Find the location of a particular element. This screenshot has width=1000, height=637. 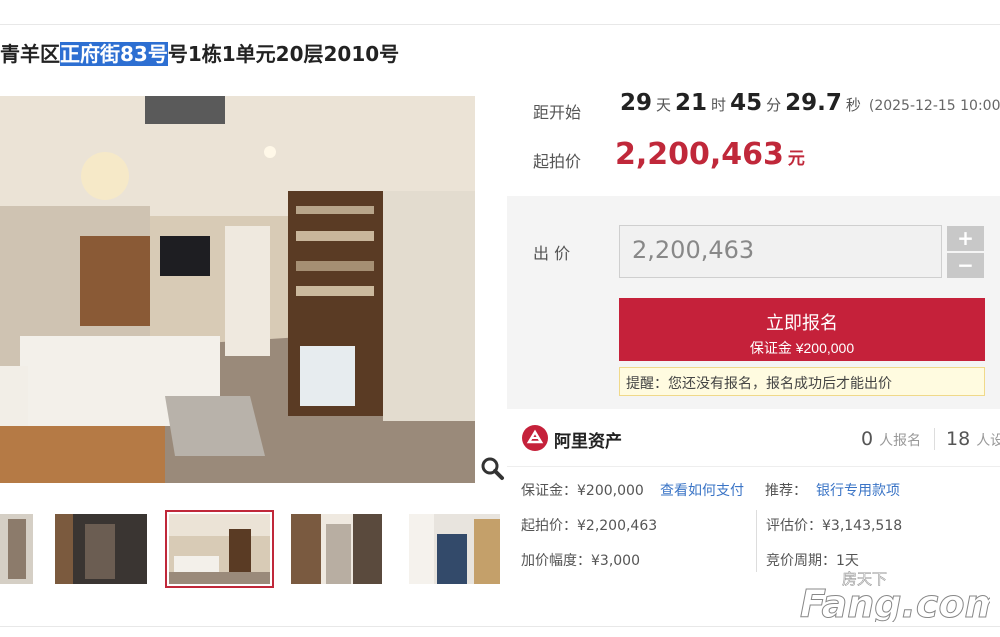

thumbnail-3-selected is located at coordinates (219, 549).